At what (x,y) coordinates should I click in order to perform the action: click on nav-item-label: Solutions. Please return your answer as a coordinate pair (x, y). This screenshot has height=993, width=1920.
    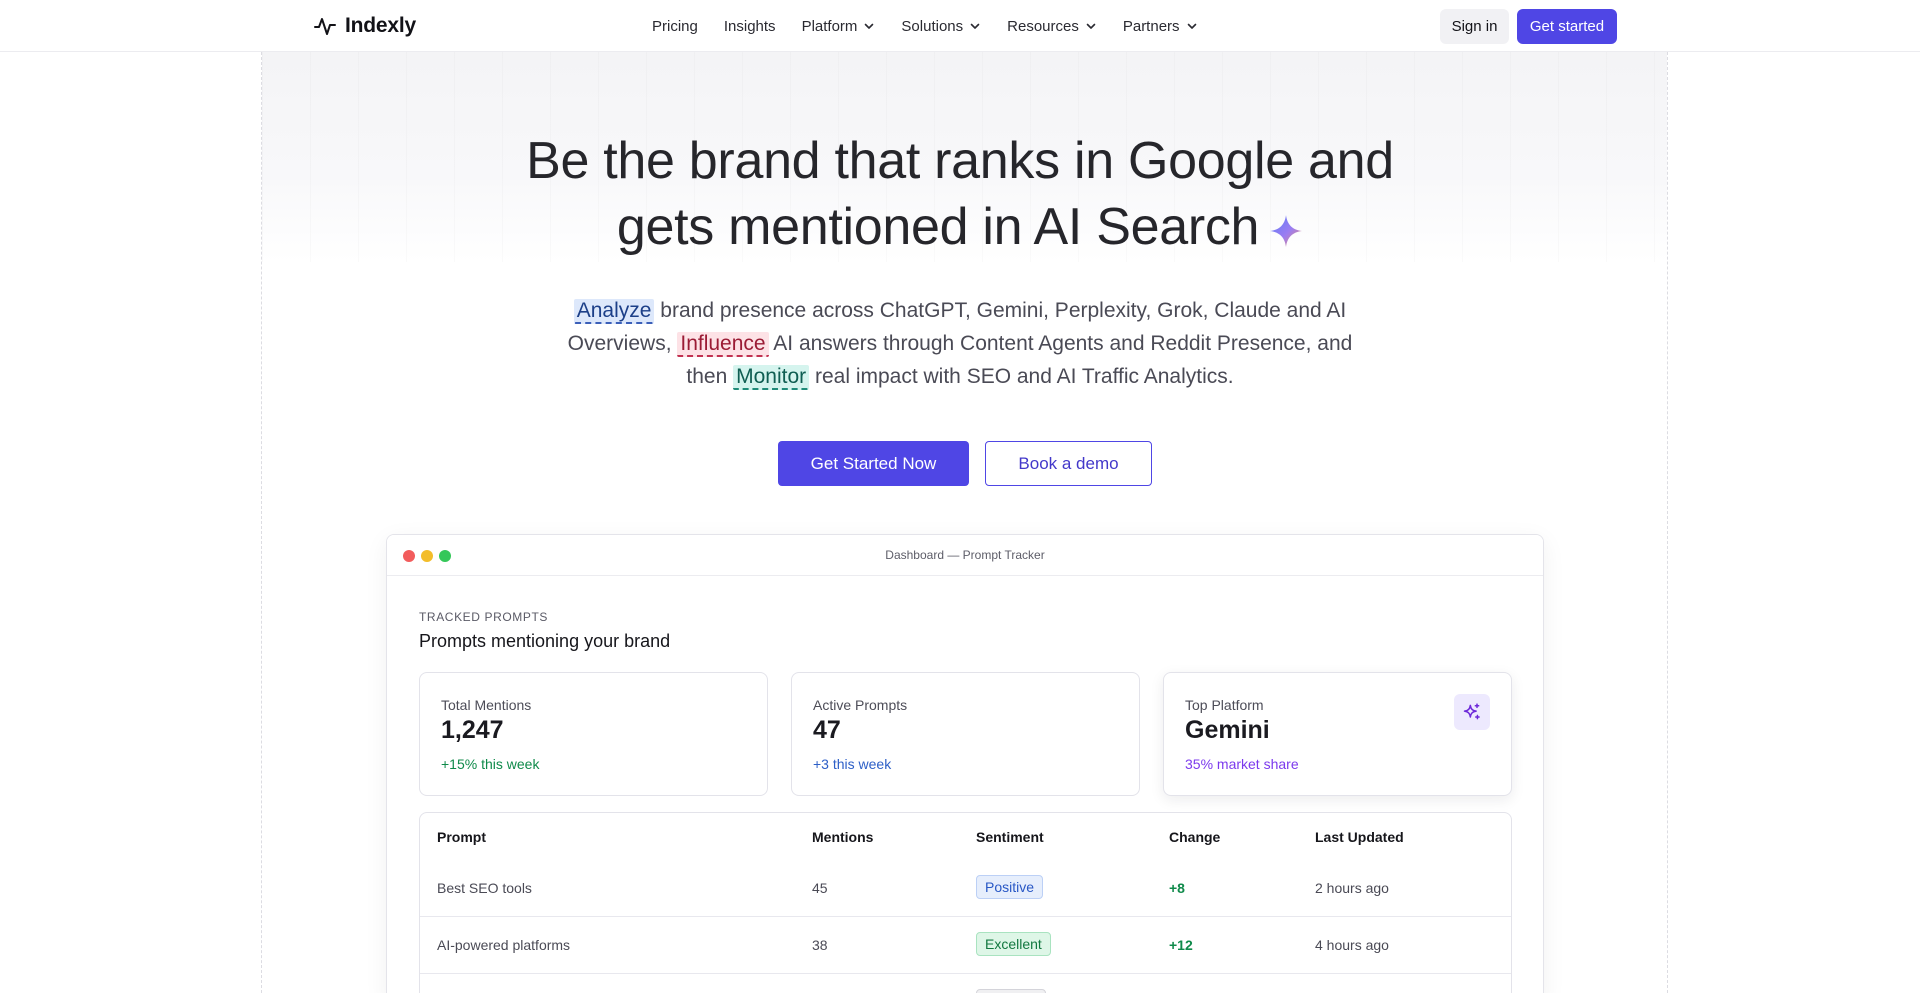
    Looking at the image, I should click on (932, 26).